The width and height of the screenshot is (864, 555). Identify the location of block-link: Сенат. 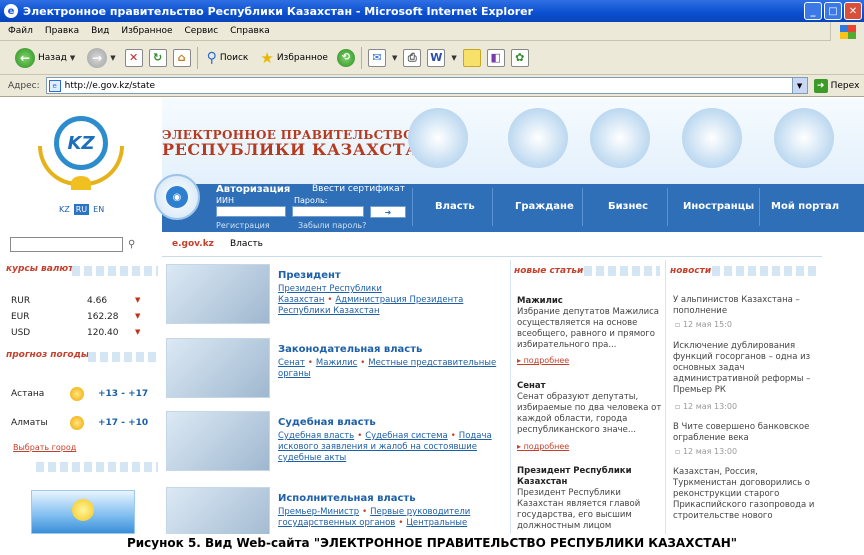
(291, 363).